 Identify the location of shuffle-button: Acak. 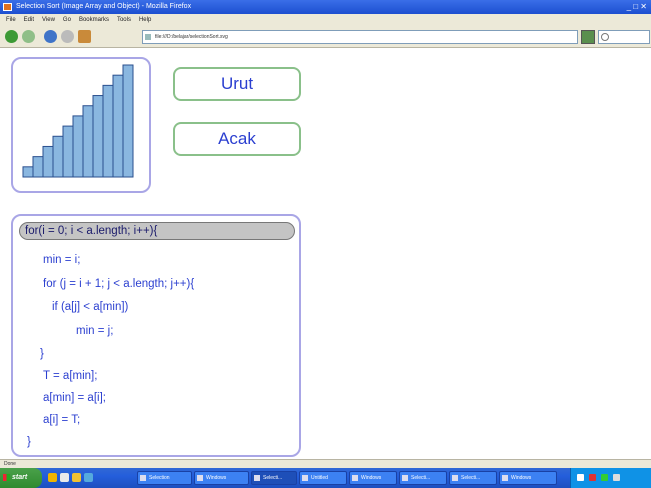
(237, 139).